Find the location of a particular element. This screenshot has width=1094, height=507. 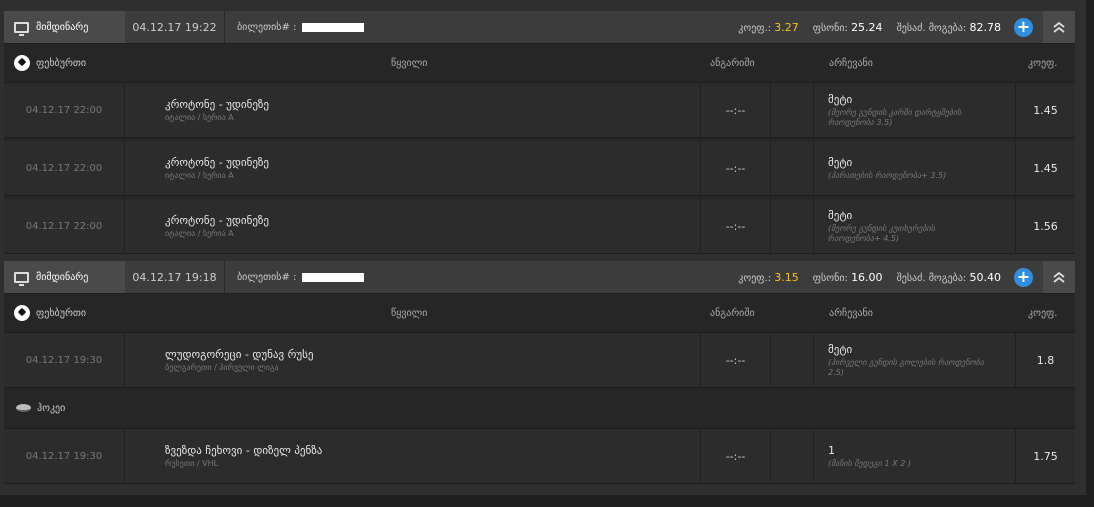

odds-column-header: კოეფ. is located at coordinates (1043, 313).